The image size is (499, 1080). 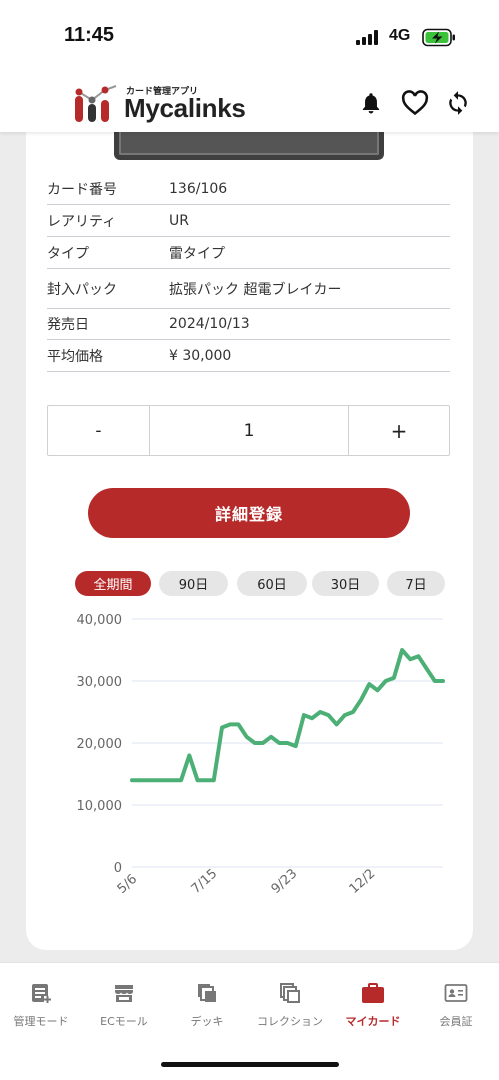 I want to click on y-tick-label: 10,000, so click(x=100, y=806).